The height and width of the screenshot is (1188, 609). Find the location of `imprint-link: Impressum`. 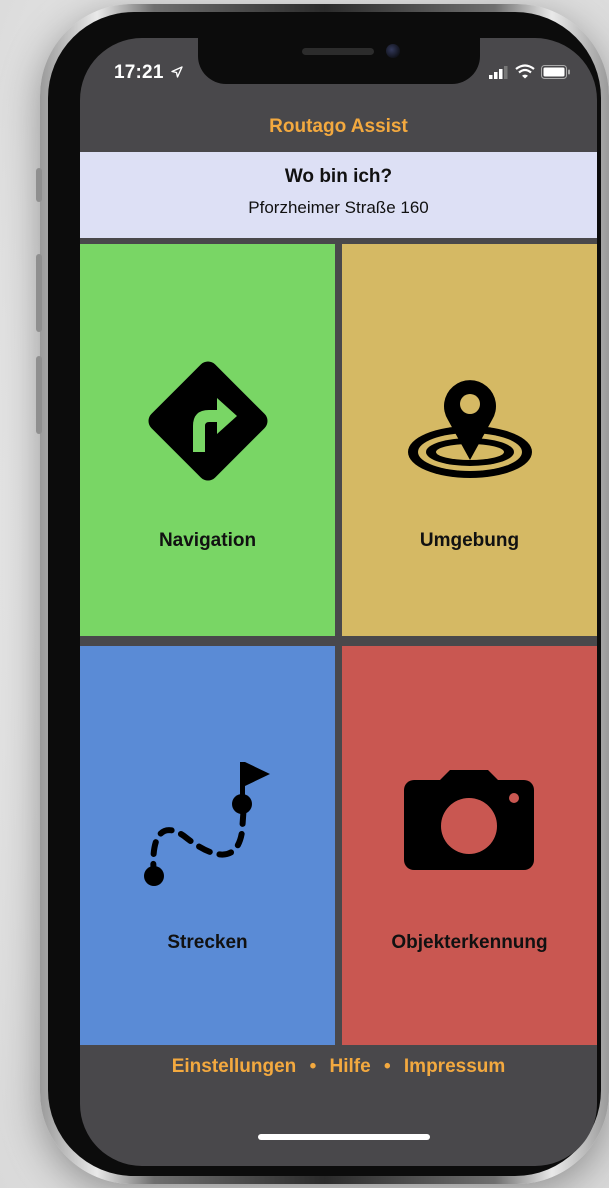

imprint-link: Impressum is located at coordinates (454, 1066).